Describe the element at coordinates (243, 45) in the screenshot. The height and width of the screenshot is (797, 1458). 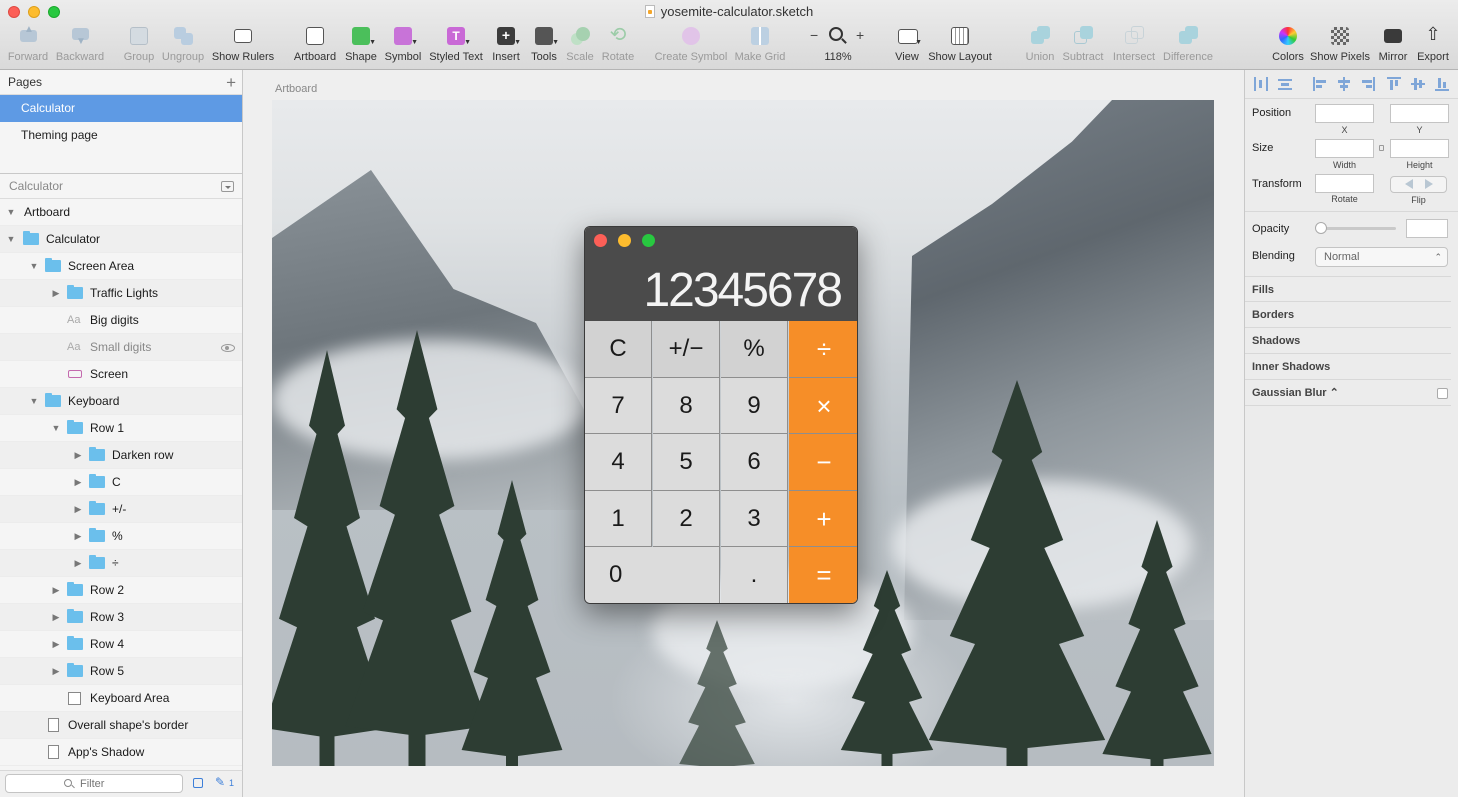
I see `show-rulers-button: Show Rulers` at that location.